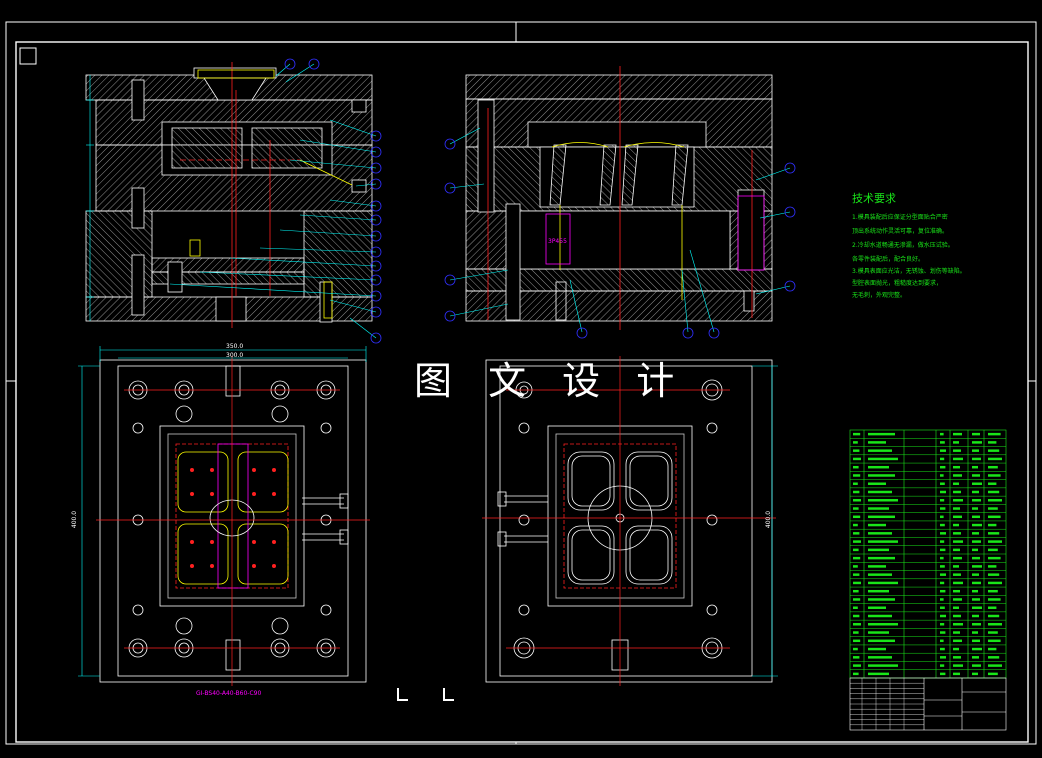 Image resolution: width=1042 pixels, height=758 pixels. I want to click on tech-line: 1.模具装配后应保证分型面贴合严密, so click(900, 217).